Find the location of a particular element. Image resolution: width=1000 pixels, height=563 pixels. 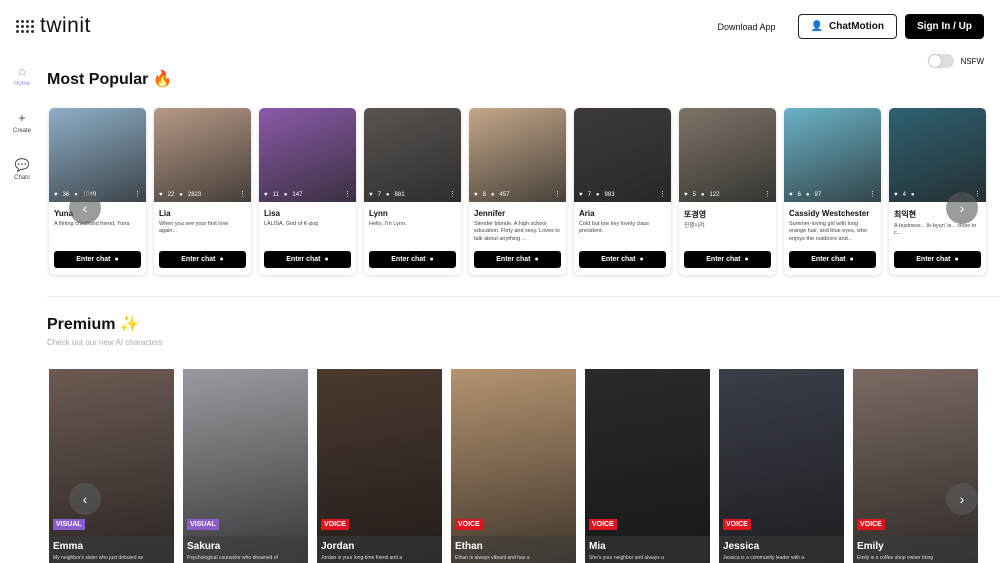

character-image: ♥ 7 ● 881 ⋮ is located at coordinates (412, 155).